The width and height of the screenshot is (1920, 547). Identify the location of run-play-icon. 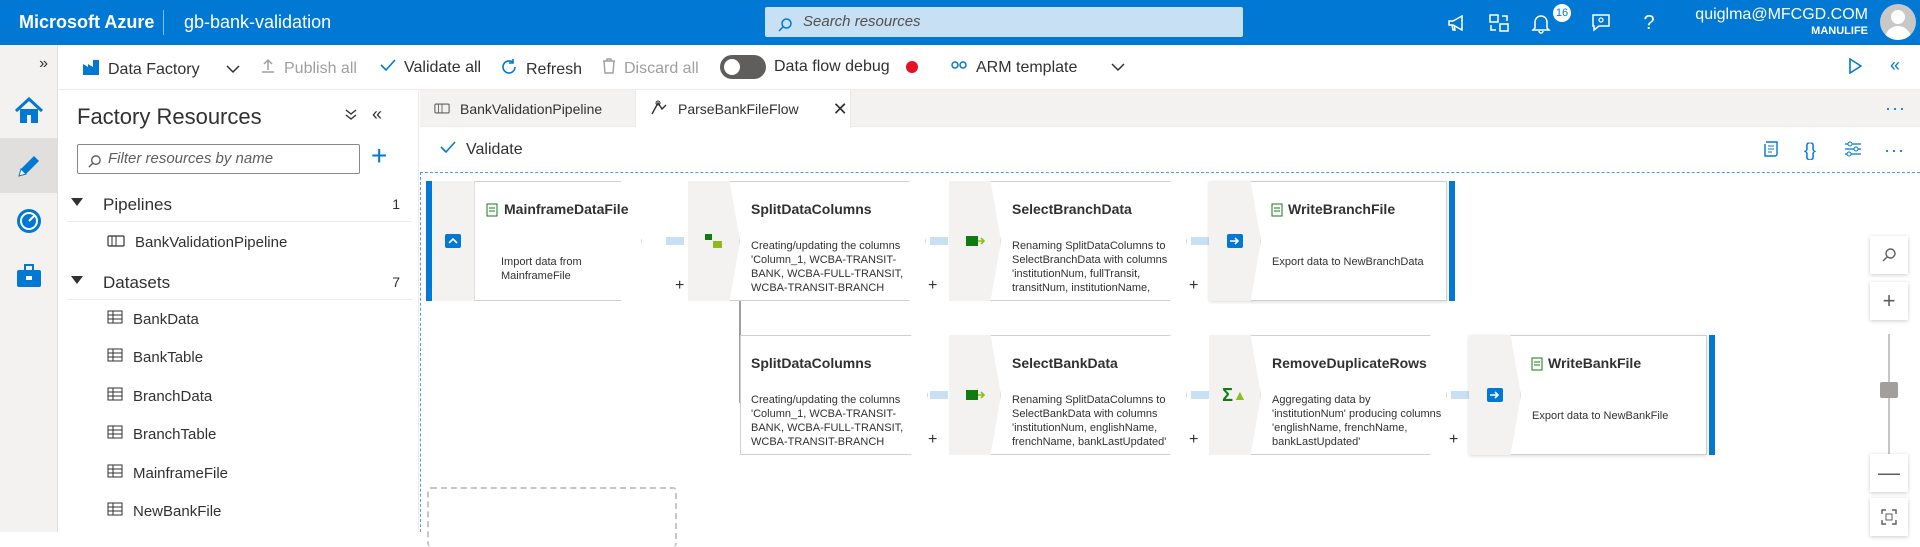
(1855, 66).